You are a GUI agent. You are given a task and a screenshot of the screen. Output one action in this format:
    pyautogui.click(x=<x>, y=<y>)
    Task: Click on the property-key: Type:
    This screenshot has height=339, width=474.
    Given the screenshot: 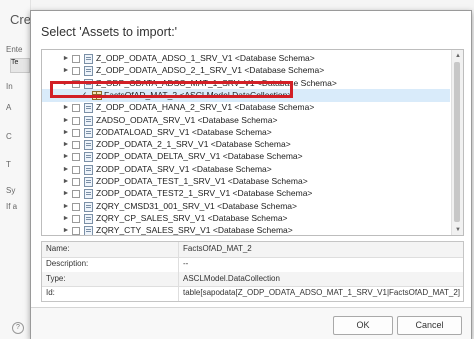 What is the action you would take?
    pyautogui.click(x=56, y=278)
    